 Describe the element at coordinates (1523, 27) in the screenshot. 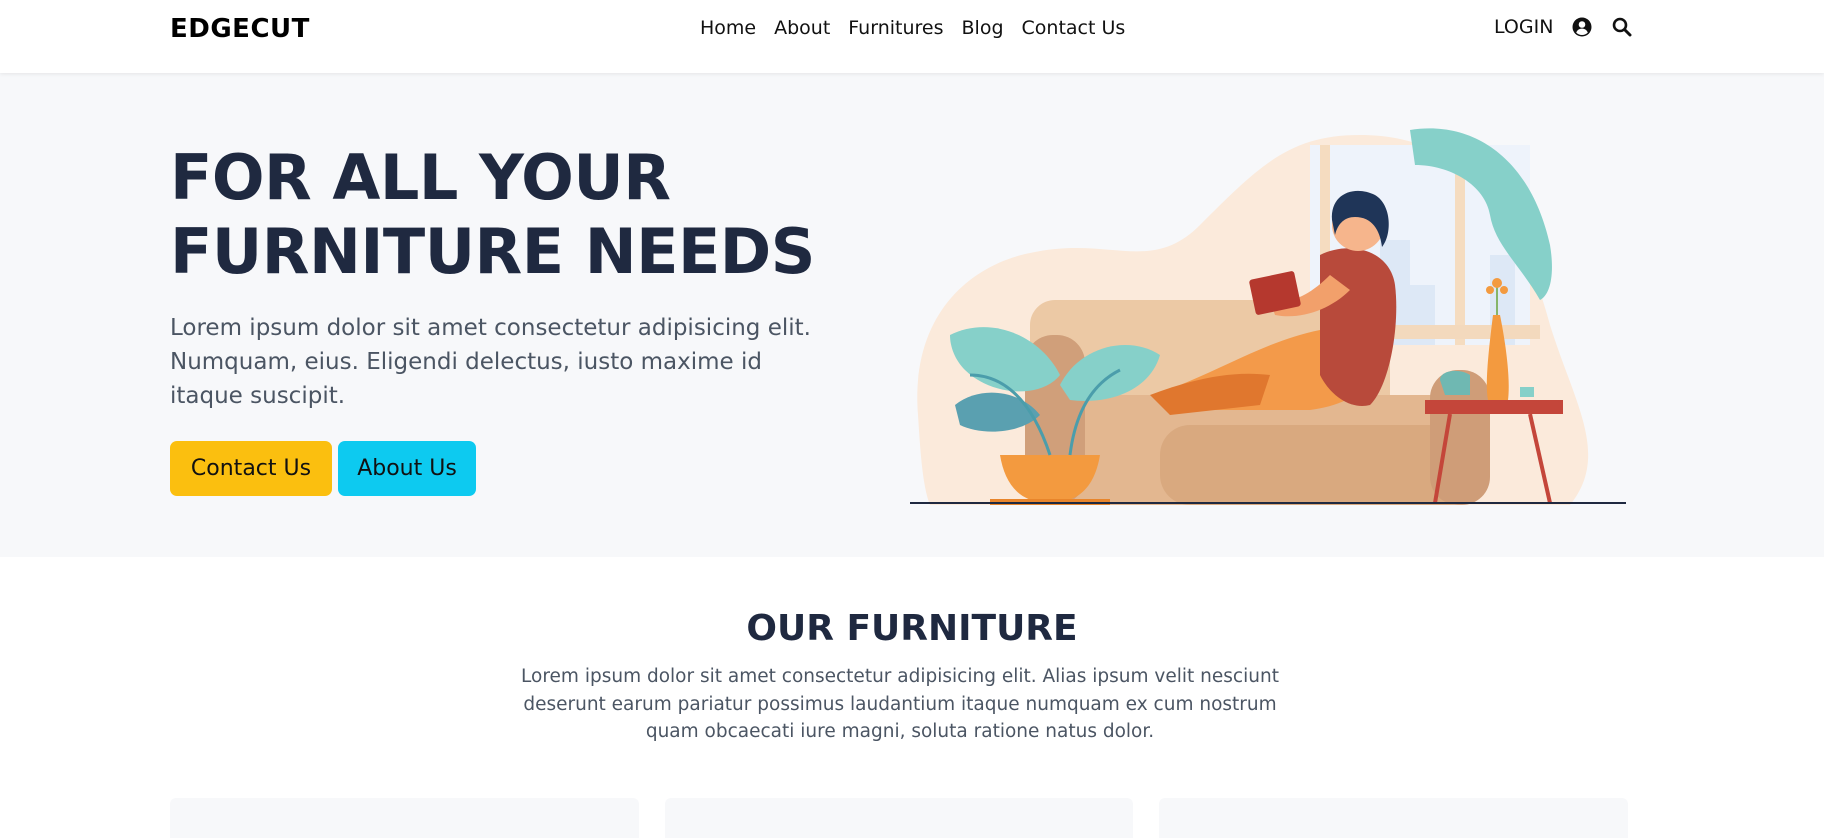

I see `login-link: LOGIN` at that location.